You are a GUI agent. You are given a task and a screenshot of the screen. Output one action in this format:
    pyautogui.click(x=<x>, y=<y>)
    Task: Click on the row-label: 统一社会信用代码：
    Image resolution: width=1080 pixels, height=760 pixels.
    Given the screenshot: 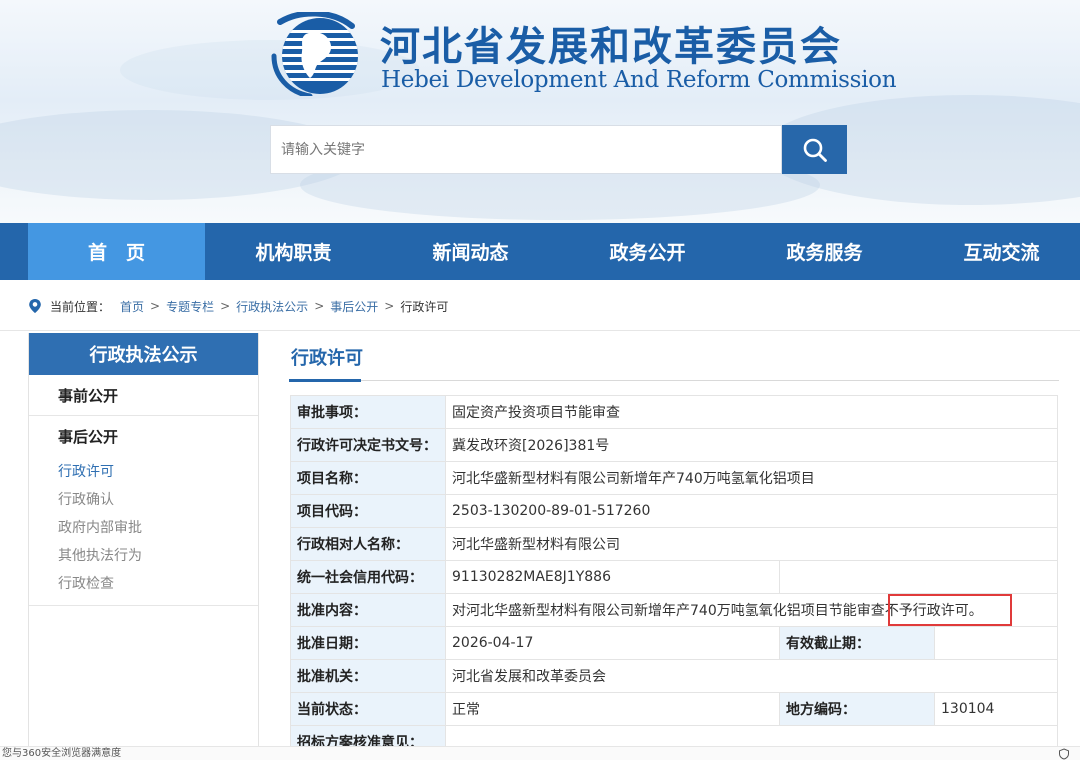 What is the action you would take?
    pyautogui.click(x=368, y=577)
    